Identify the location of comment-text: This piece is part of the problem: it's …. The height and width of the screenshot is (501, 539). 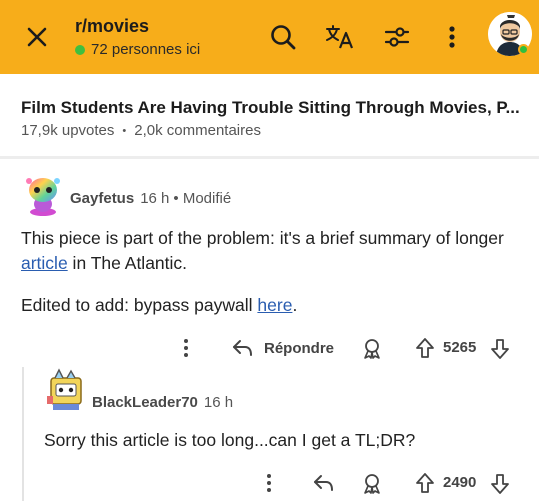
(262, 238).